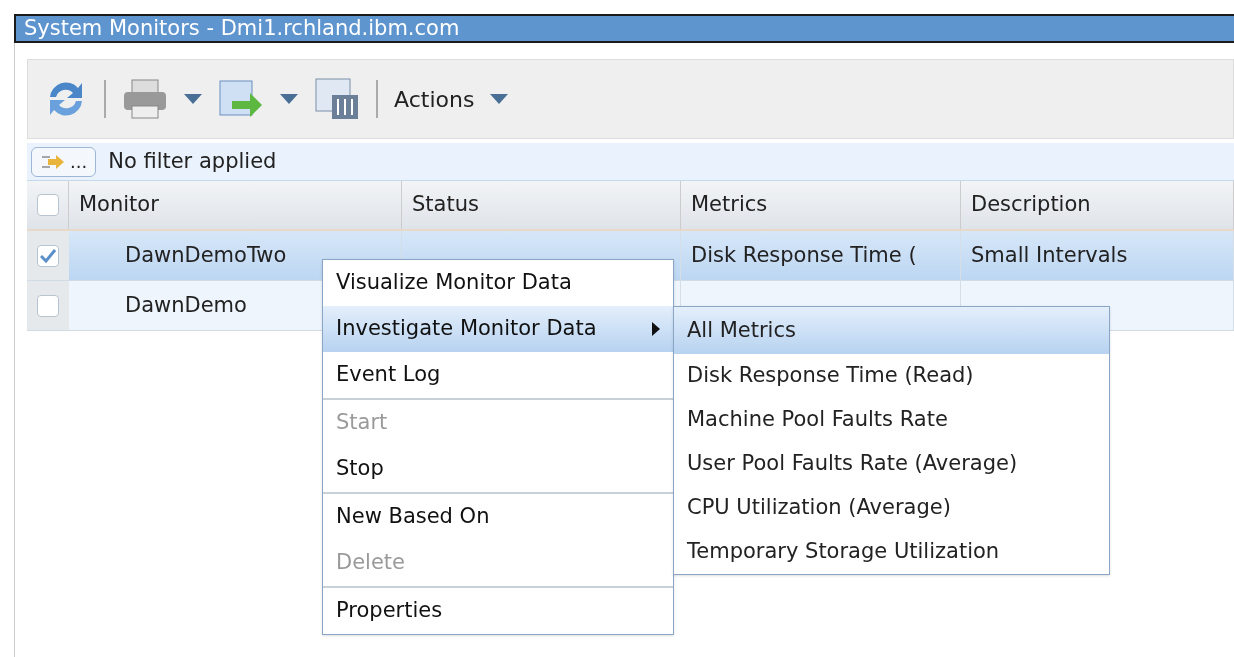 The width and height of the screenshot is (1234, 657). What do you see at coordinates (53, 161) in the screenshot?
I see `filter-arrow-icon` at bounding box center [53, 161].